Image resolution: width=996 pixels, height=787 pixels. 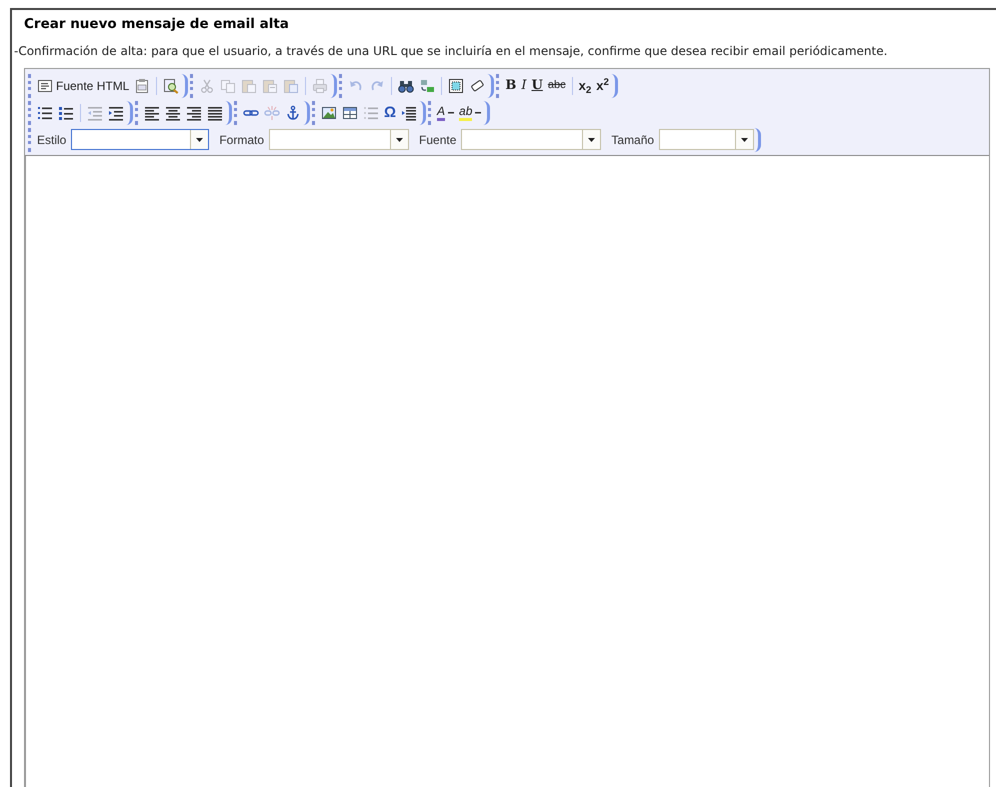 What do you see at coordinates (173, 112) in the screenshot?
I see `align-center-icon` at bounding box center [173, 112].